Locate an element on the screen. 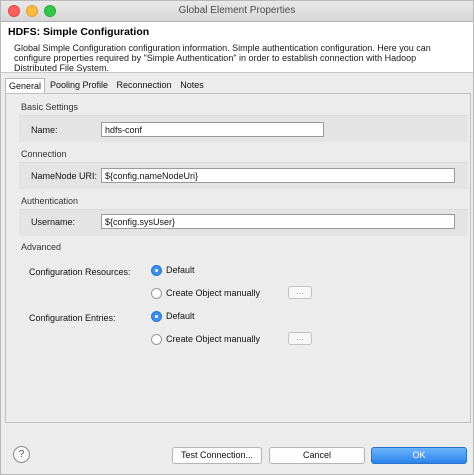  namenode-uri-input is located at coordinates (278, 175).